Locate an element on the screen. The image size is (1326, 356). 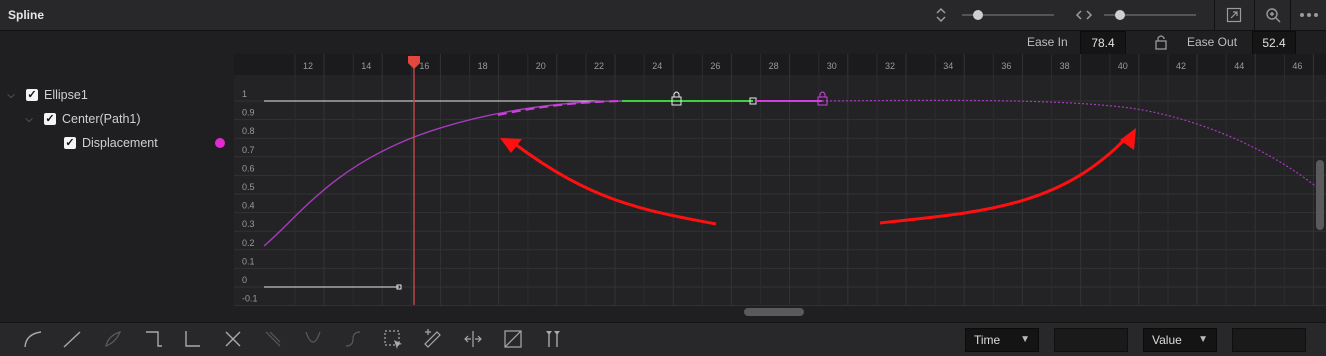
spline-curve-ease-in is located at coordinates (443, 173).